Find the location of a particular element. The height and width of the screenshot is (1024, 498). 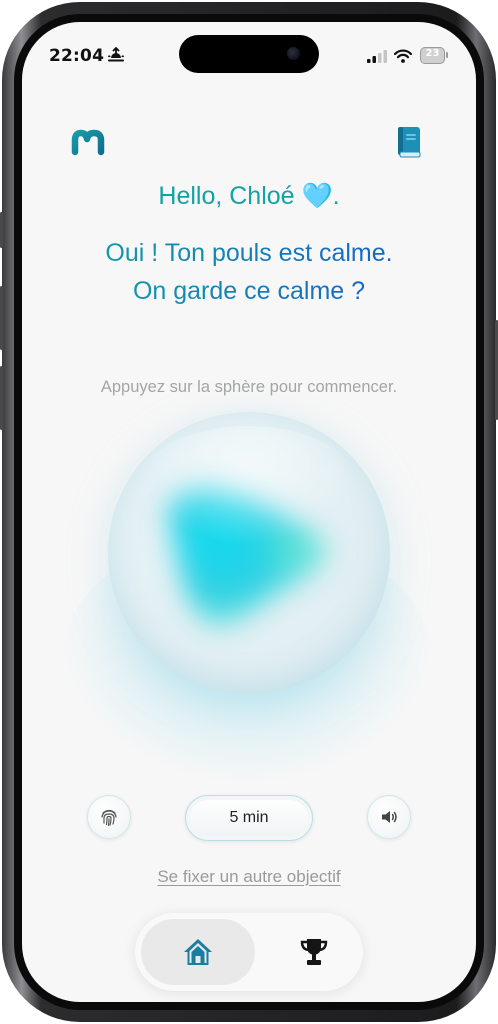

duration-selector-button: 5 min is located at coordinates (249, 818).